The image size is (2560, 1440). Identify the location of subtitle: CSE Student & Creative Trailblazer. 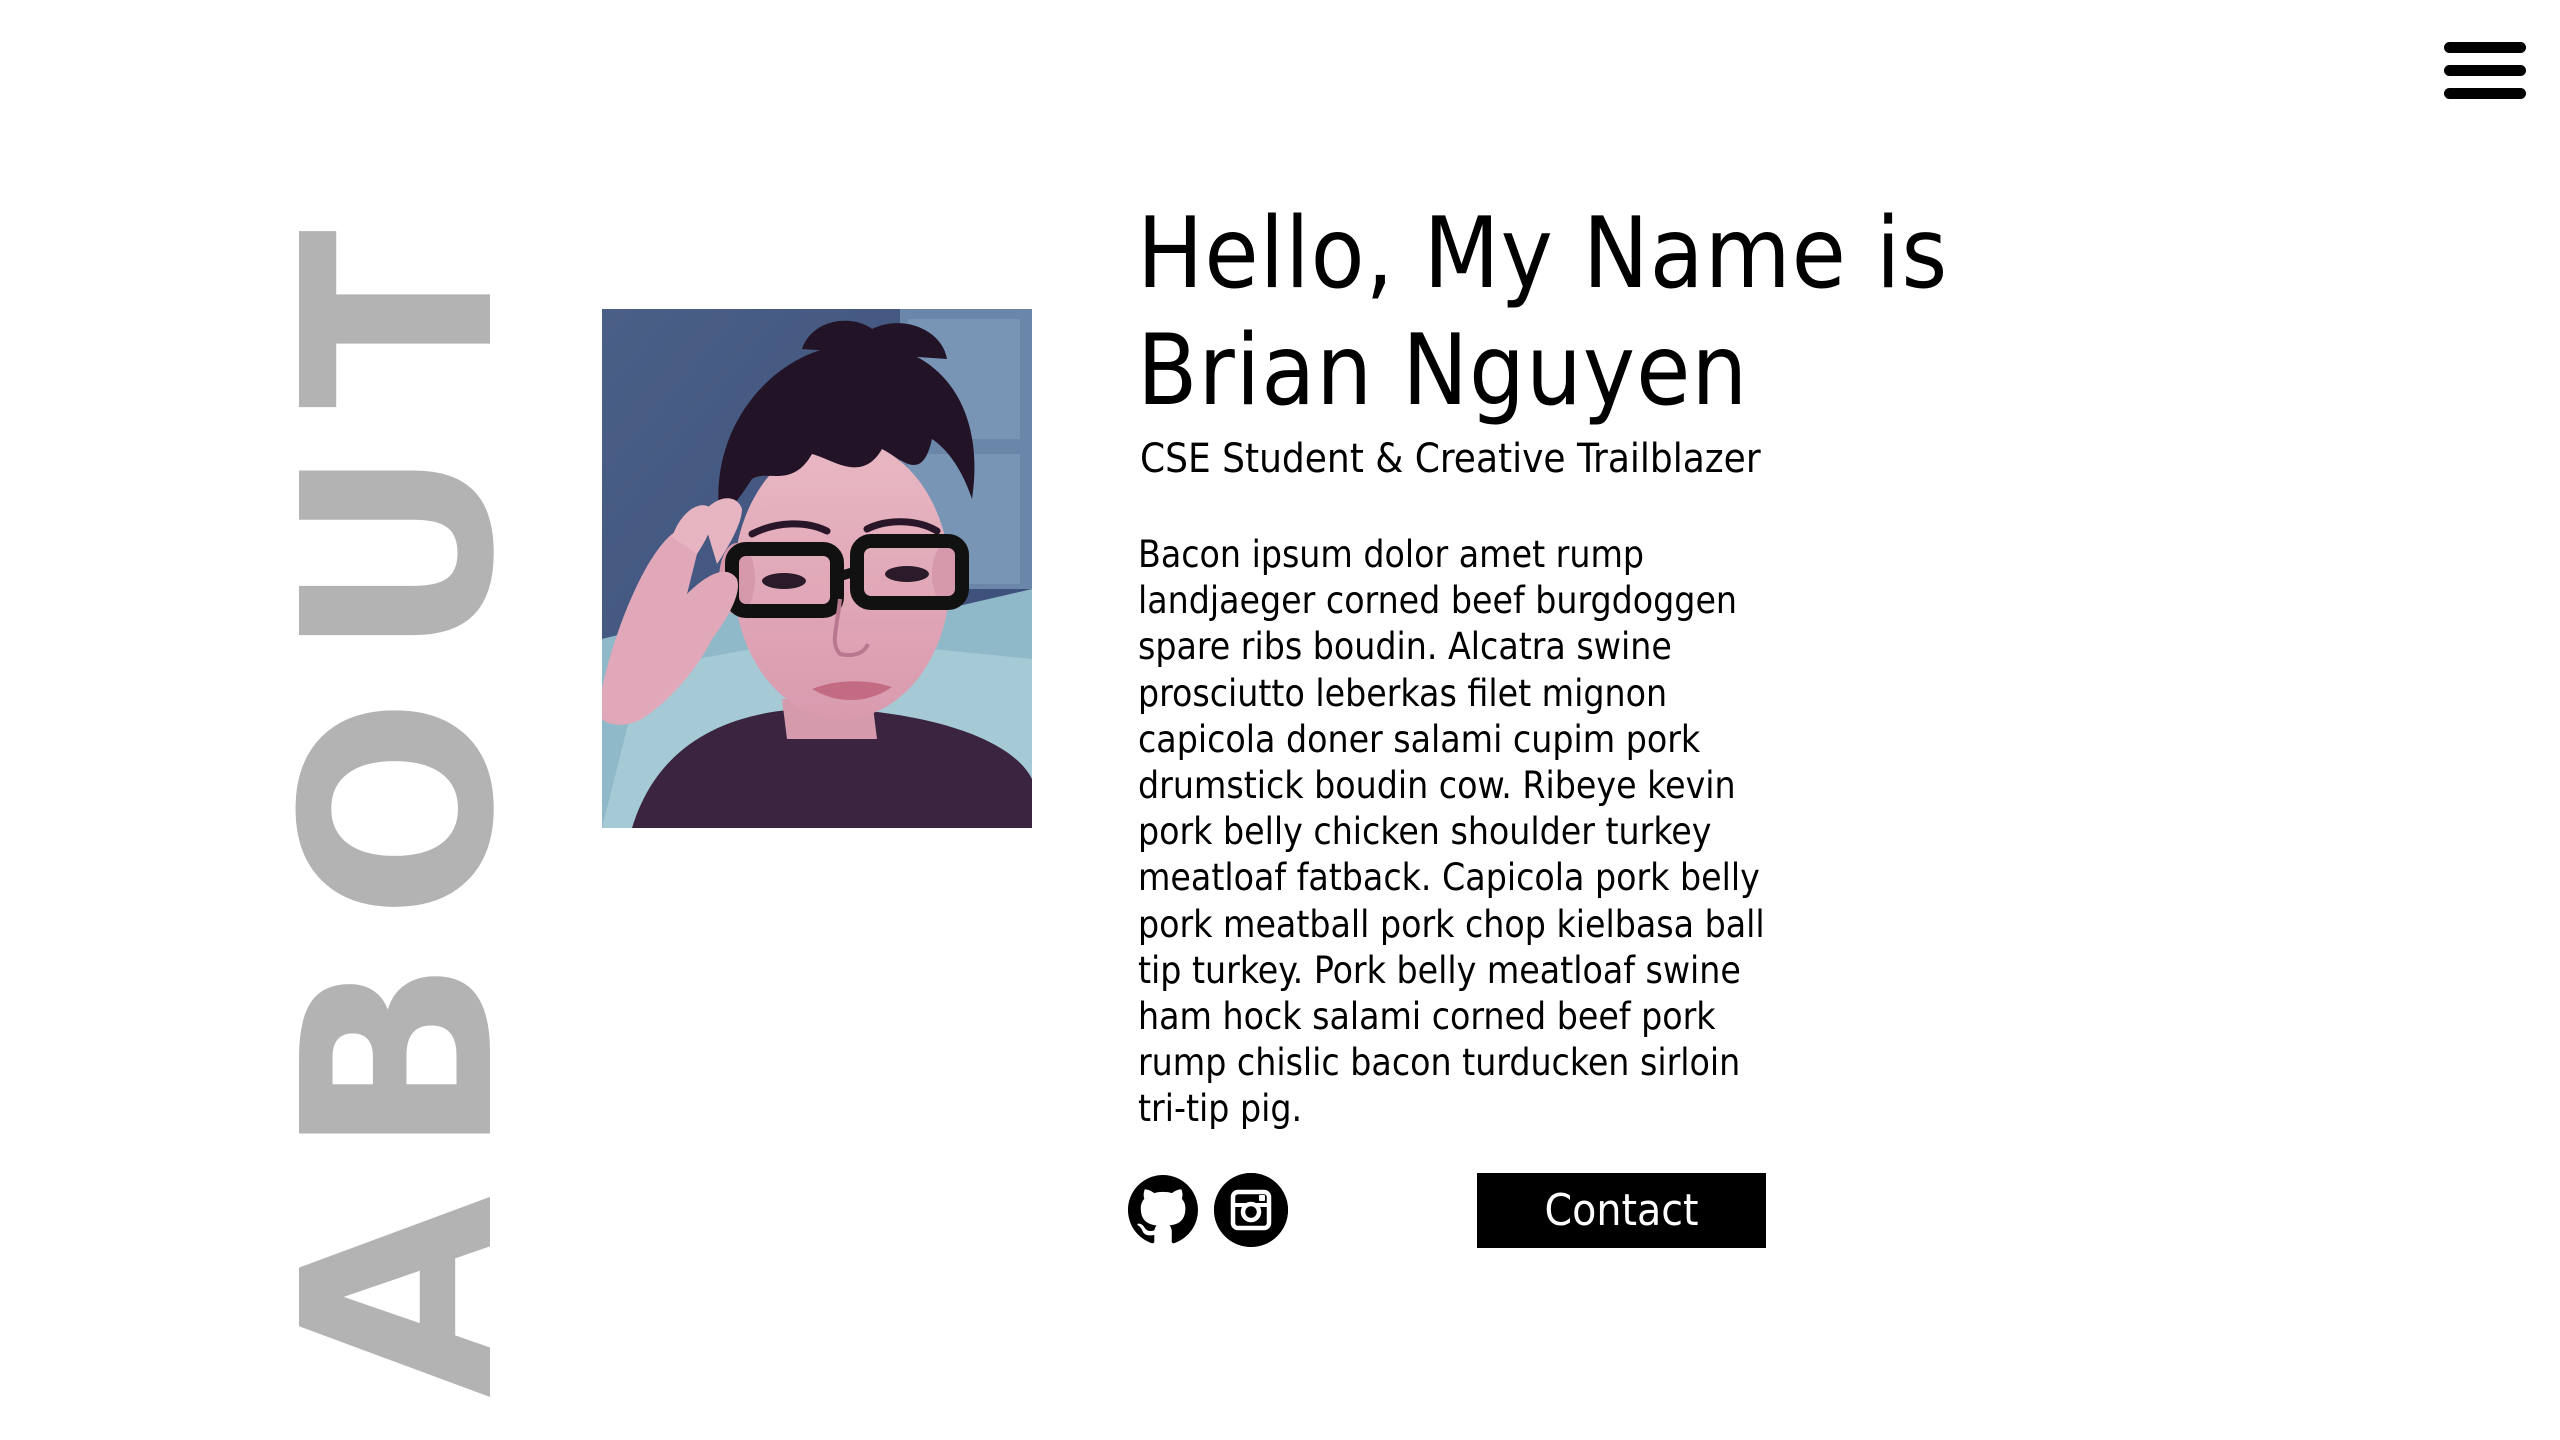
(1450, 459).